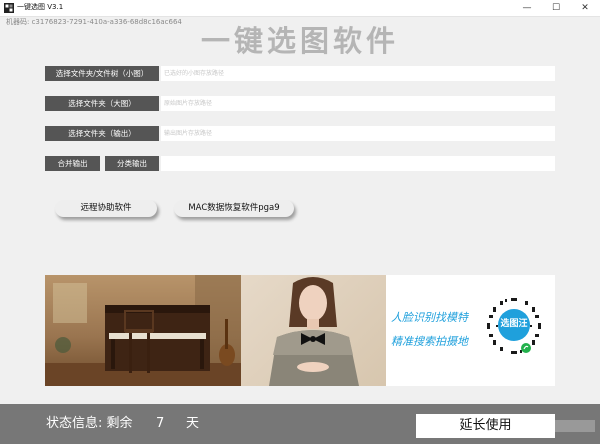  I want to click on merge-output-button: 合并输出, so click(72, 163).